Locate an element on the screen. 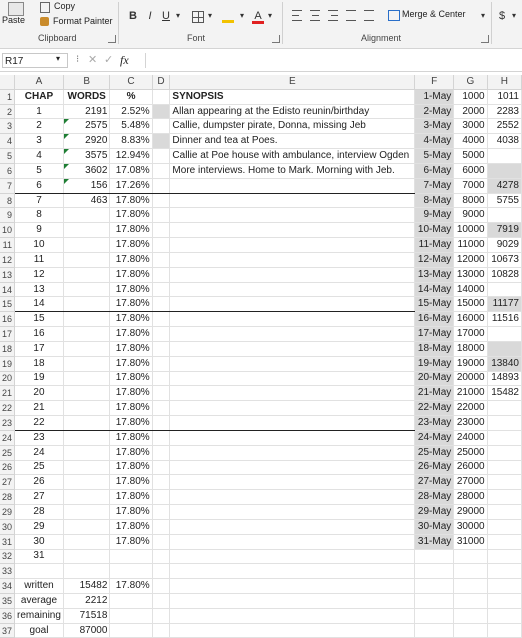 Image resolution: width=522 pixels, height=638 pixels. row-header: 14 is located at coordinates (7, 290).